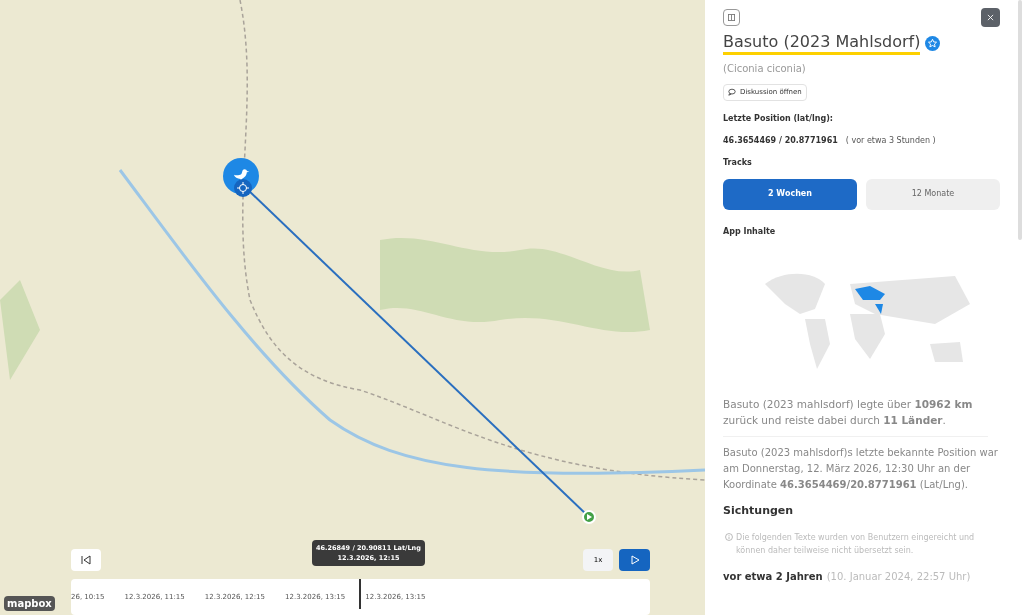 The image size is (1024, 615). I want to click on panel-icon, so click(731, 17).